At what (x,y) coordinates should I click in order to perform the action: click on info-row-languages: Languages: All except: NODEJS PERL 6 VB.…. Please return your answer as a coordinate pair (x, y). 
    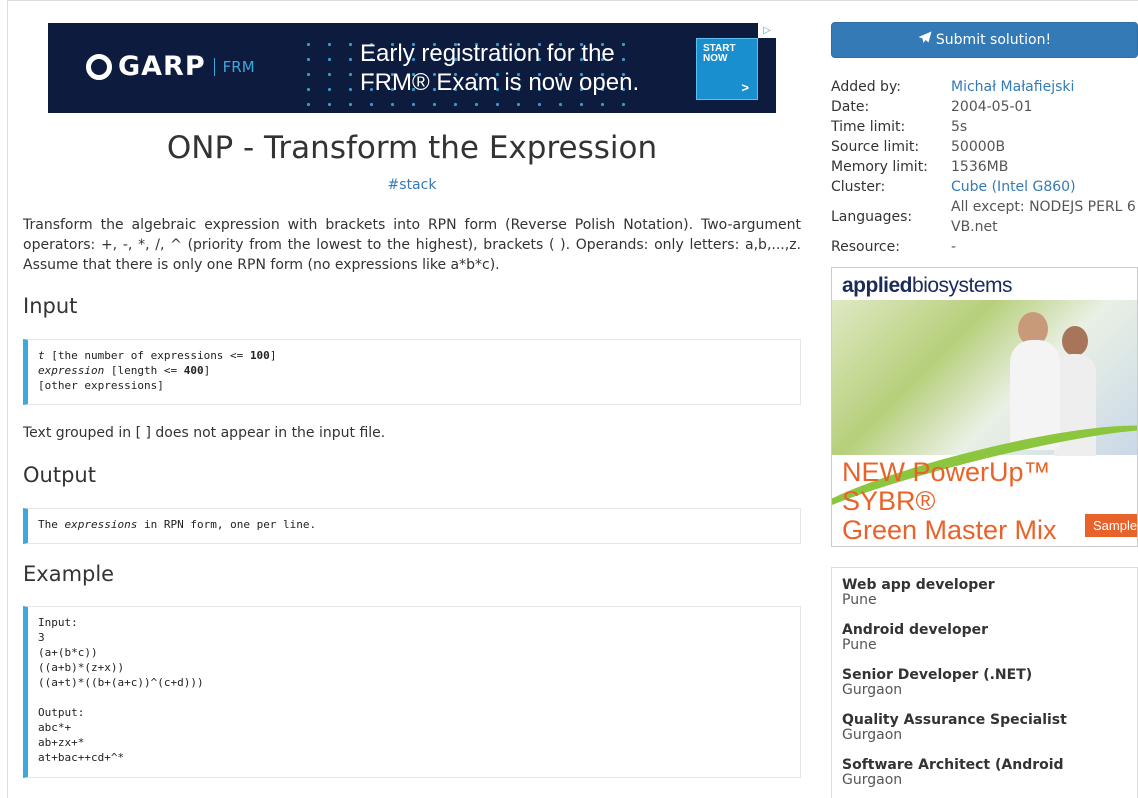
    Looking at the image, I should click on (984, 217).